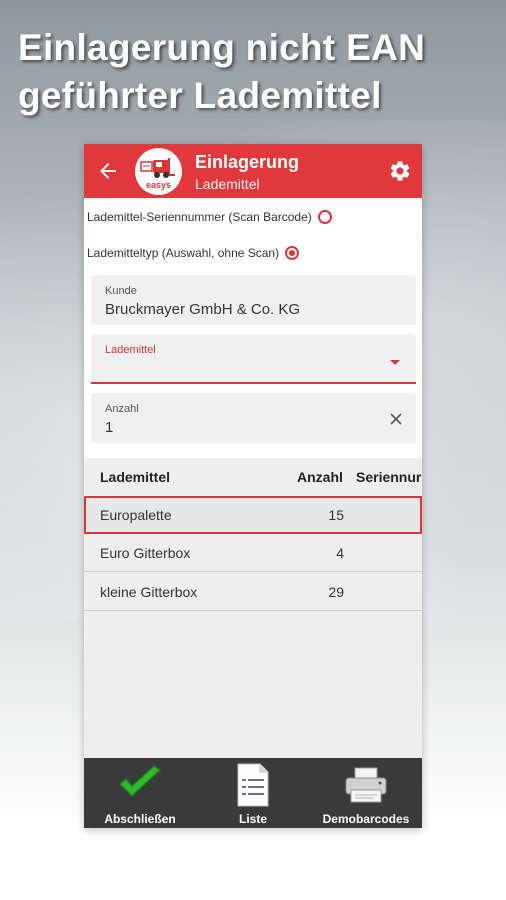  What do you see at coordinates (158, 185) in the screenshot?
I see `logo-text: easys` at bounding box center [158, 185].